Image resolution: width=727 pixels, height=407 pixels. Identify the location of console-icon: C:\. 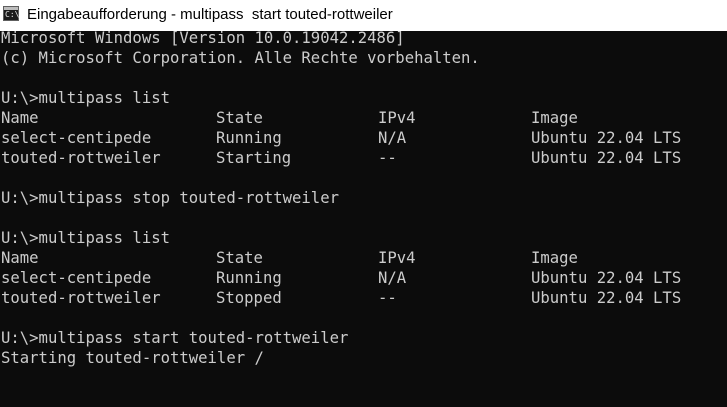
(11, 13).